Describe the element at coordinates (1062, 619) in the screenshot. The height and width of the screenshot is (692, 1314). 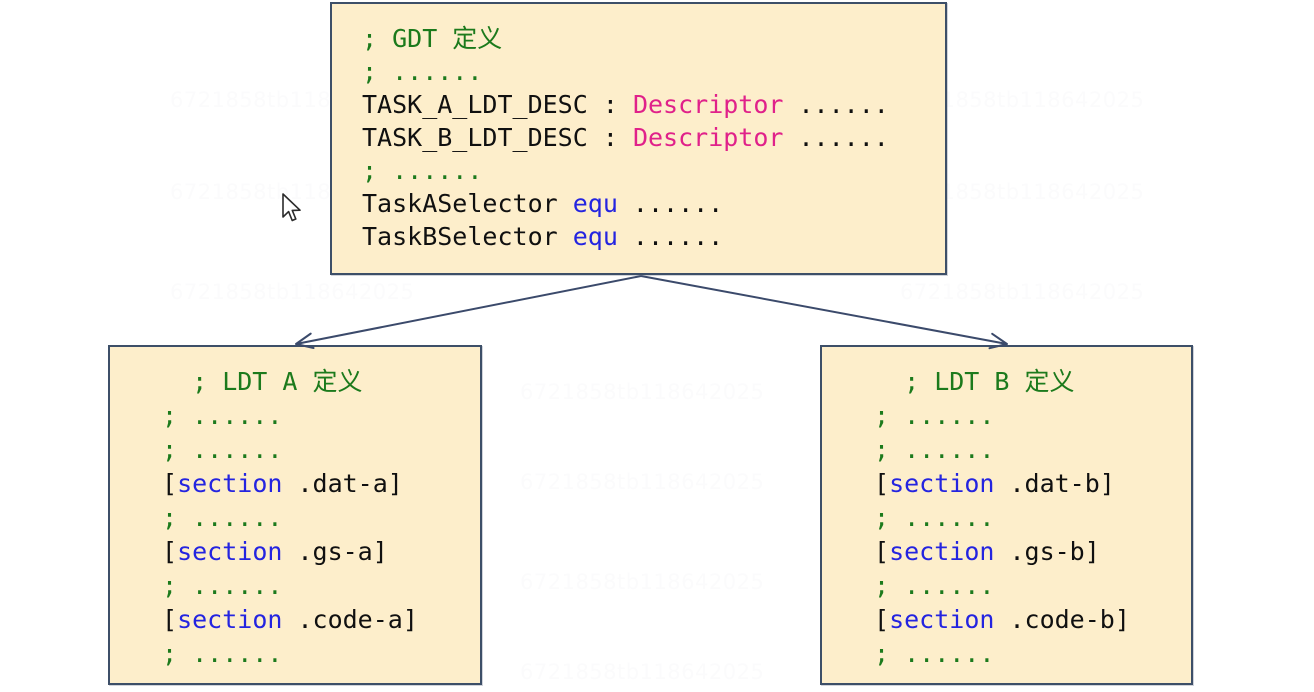
I see `ldt-b-line-7-token-2: .code-b]` at that location.